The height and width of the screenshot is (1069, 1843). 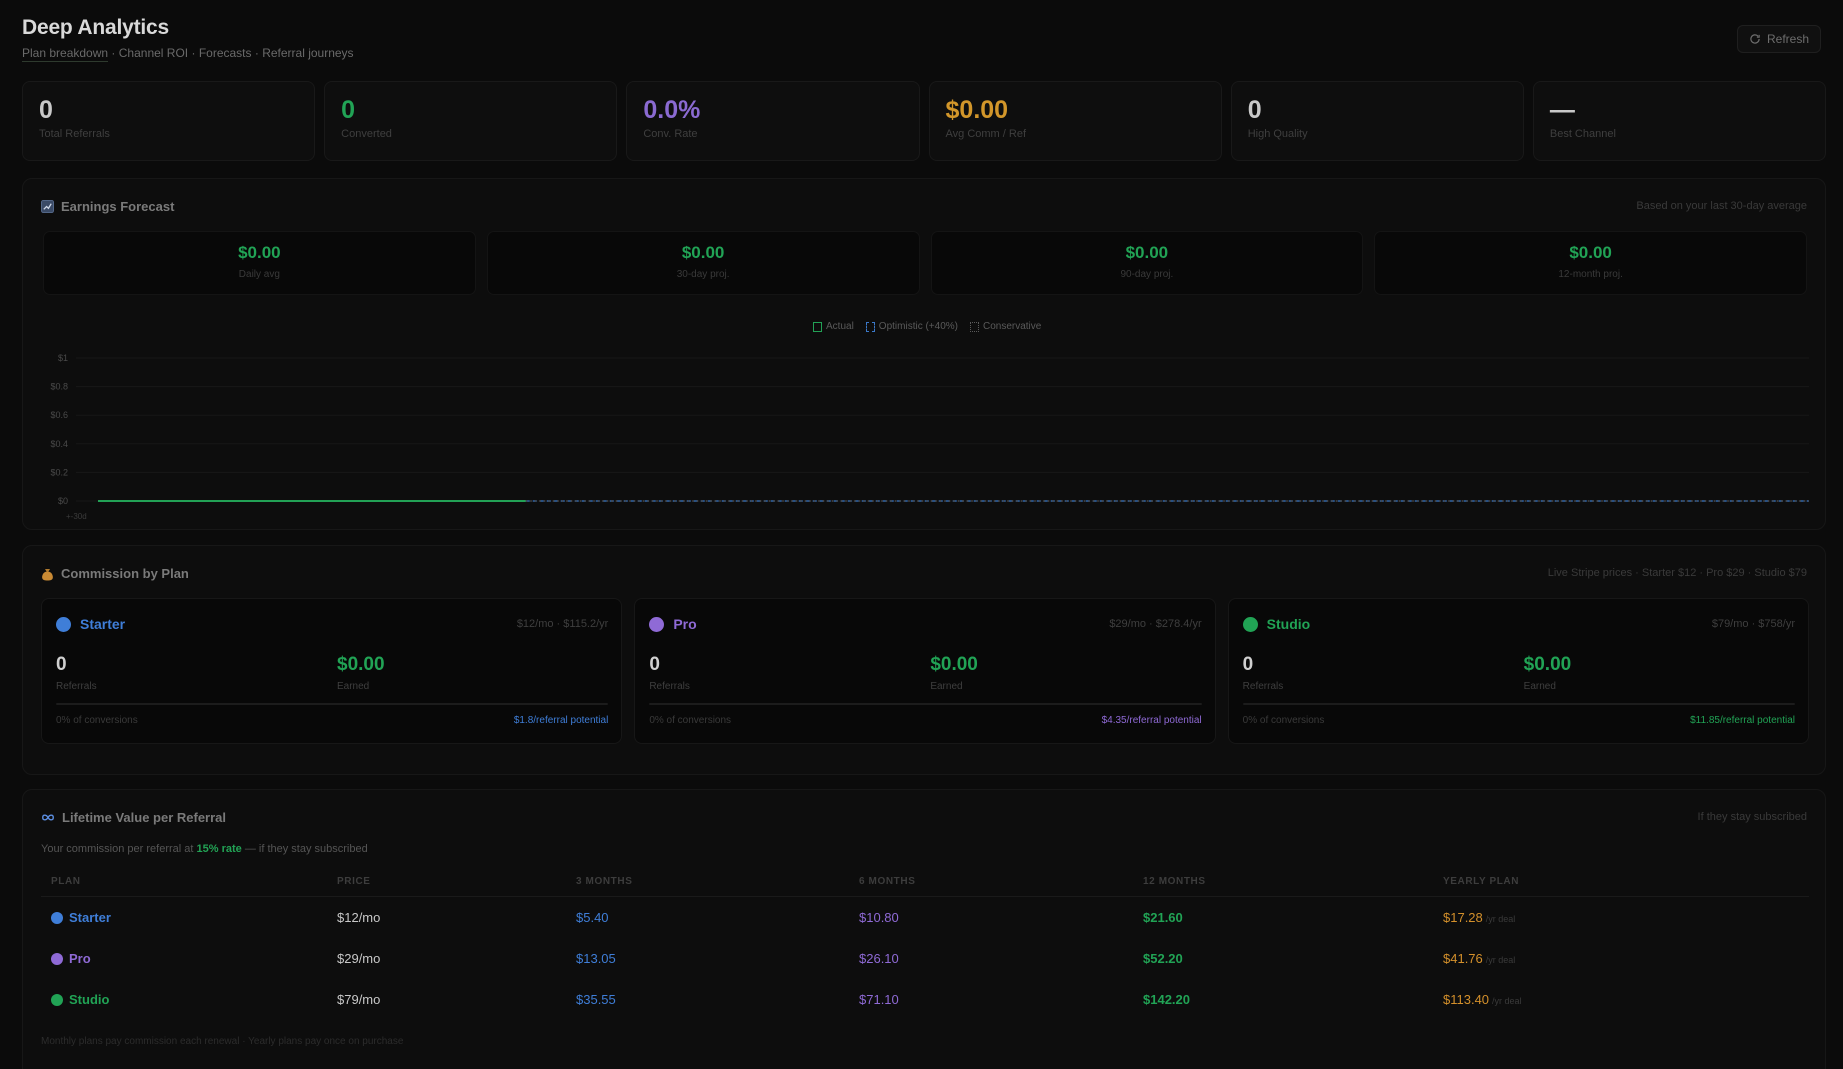 I want to click on column-header: 12 MONTHS, so click(x=1283, y=882).